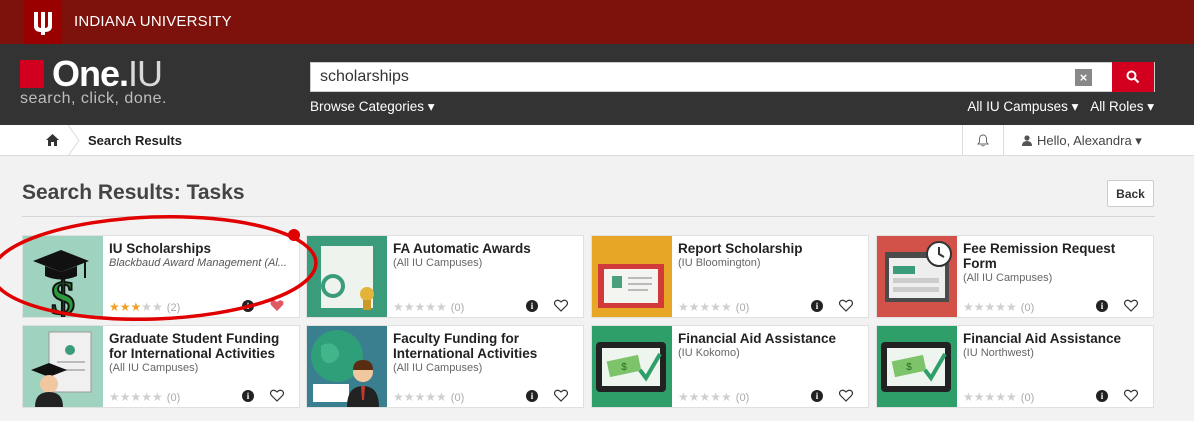  What do you see at coordinates (135, 82) in the screenshot?
I see `one-iu-logo: One.IU search, click, done.` at bounding box center [135, 82].